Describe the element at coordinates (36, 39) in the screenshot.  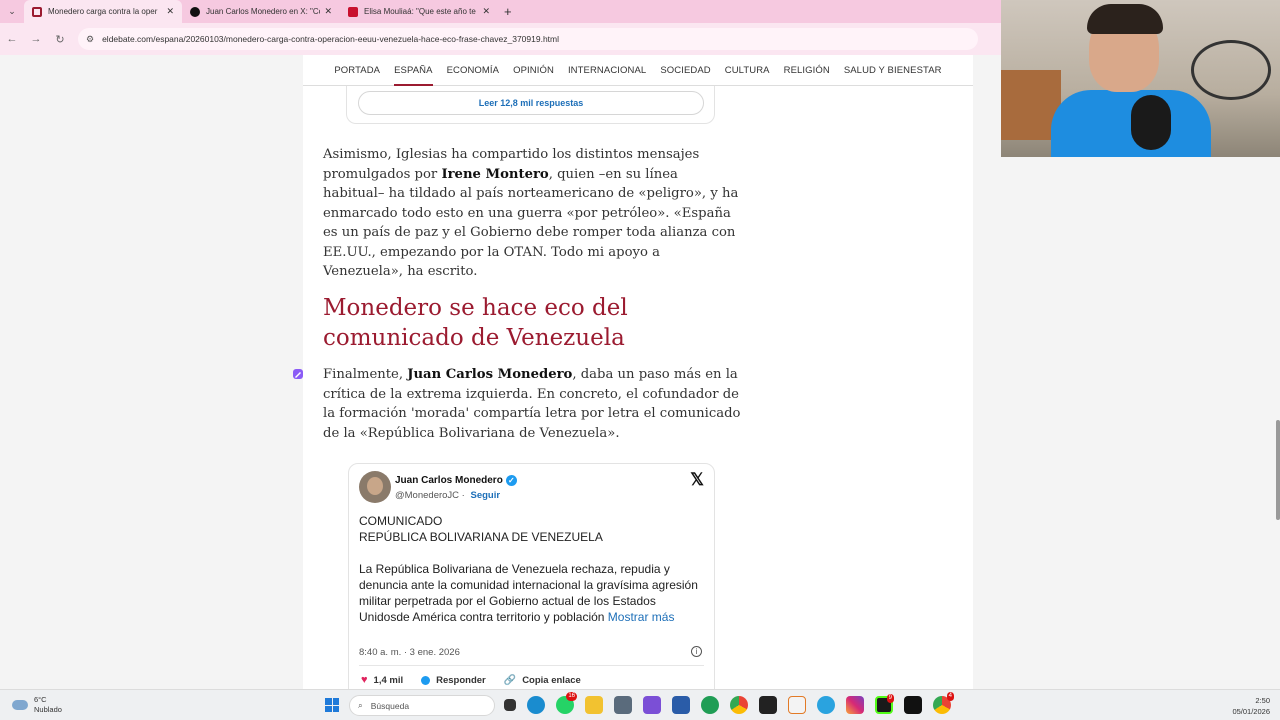
I see `forward-icon: →` at that location.